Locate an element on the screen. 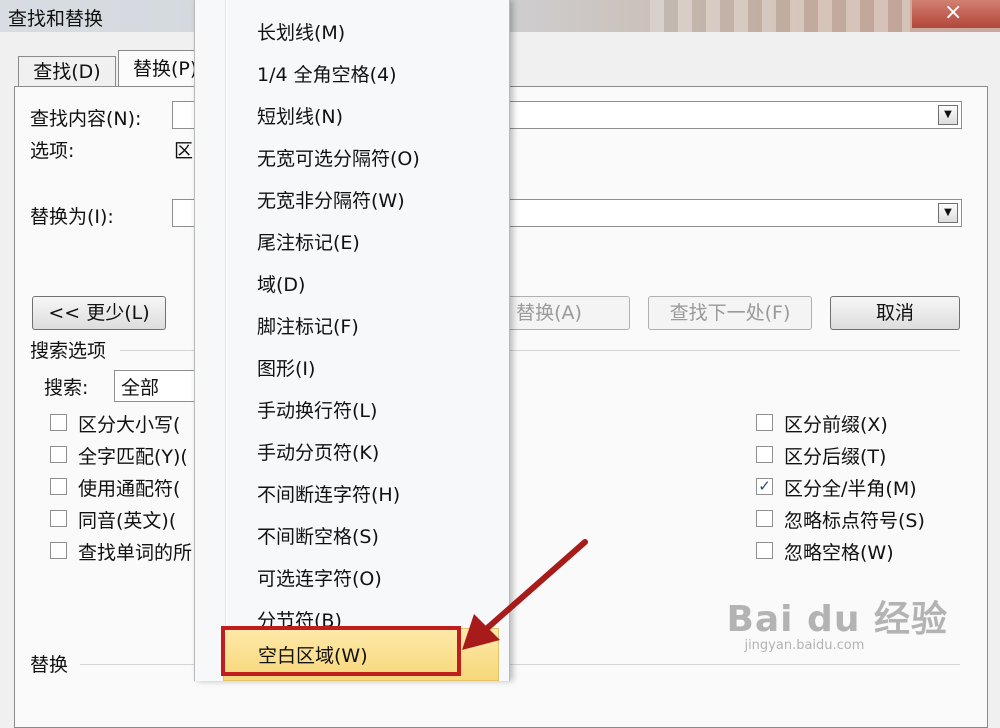 The width and height of the screenshot is (1000, 728). watermark-url: jingyan.baidu.com is located at coordinates (804, 645).